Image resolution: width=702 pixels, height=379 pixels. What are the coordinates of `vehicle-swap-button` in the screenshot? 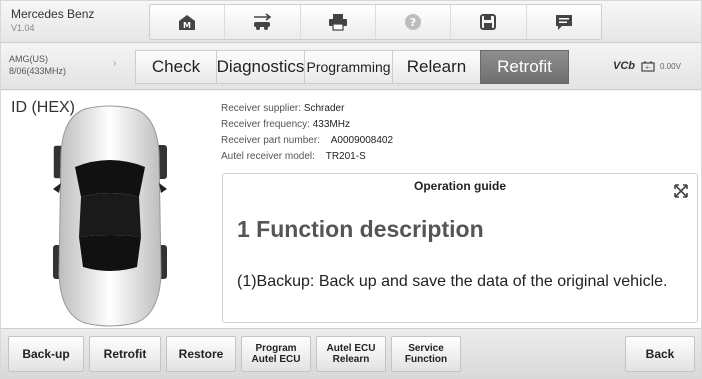 It's located at (263, 22).